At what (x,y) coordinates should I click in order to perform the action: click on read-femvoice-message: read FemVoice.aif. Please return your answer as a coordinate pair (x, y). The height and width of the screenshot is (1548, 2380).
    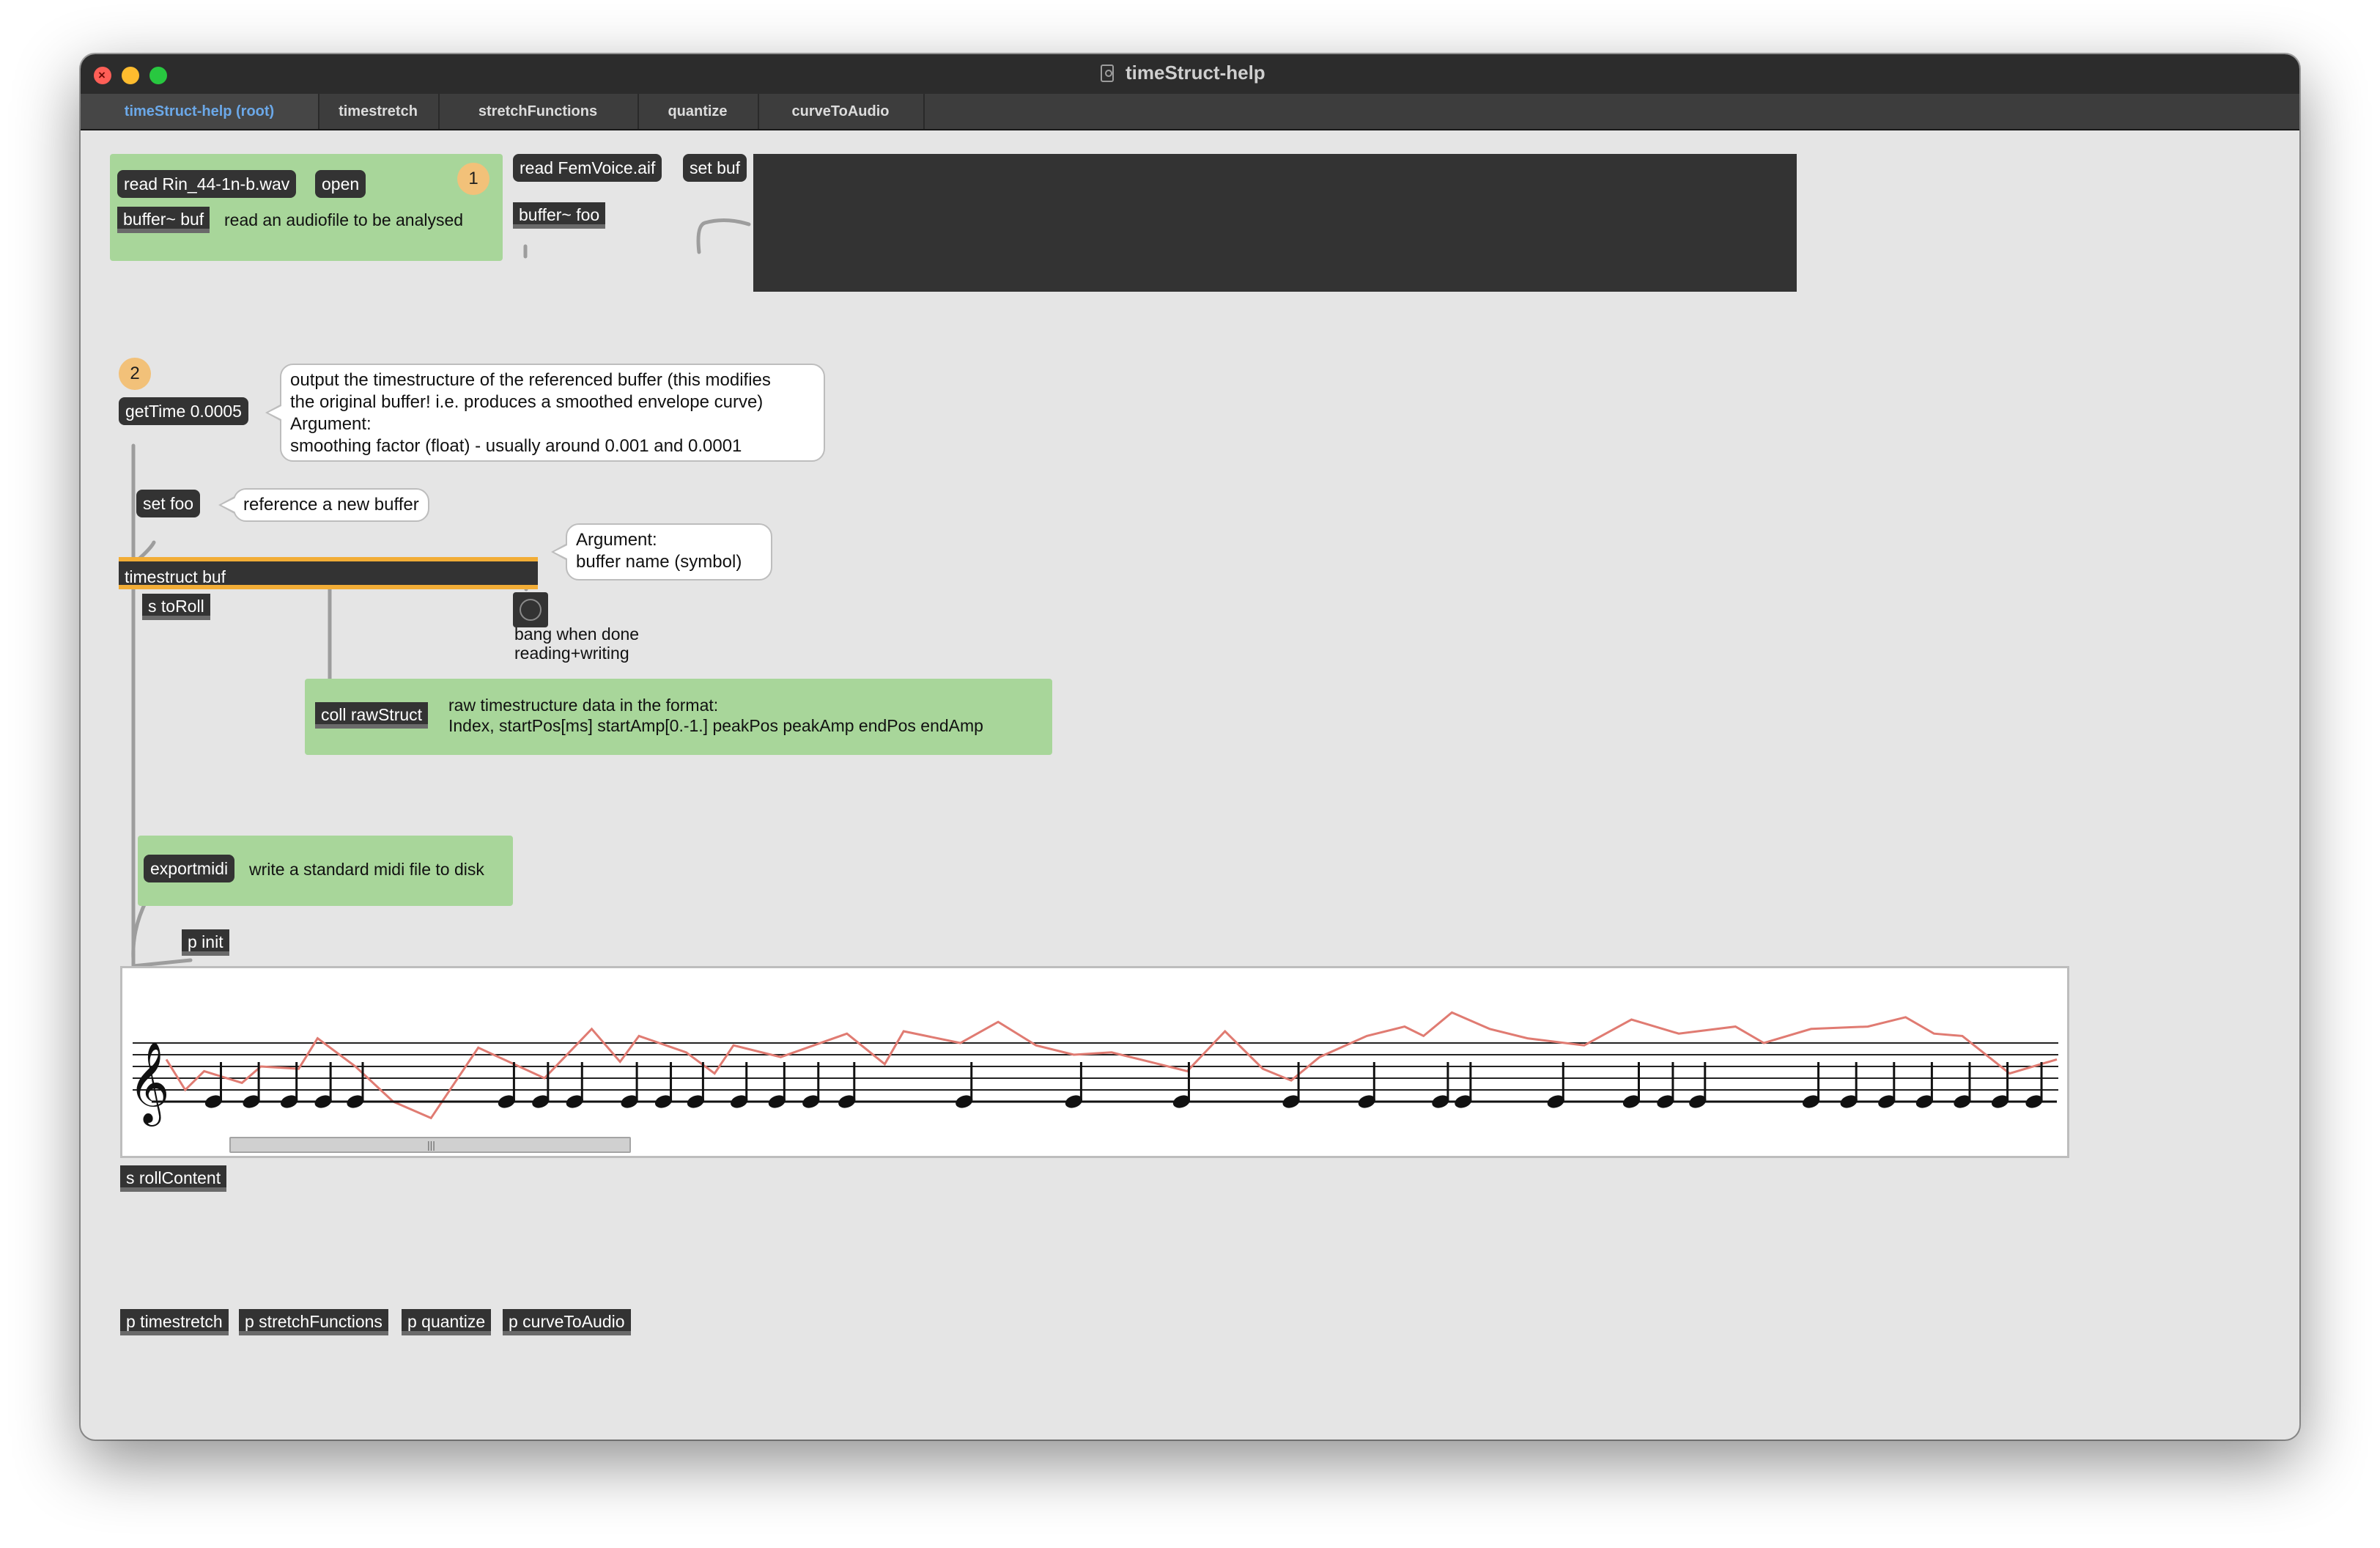
    Looking at the image, I should click on (587, 168).